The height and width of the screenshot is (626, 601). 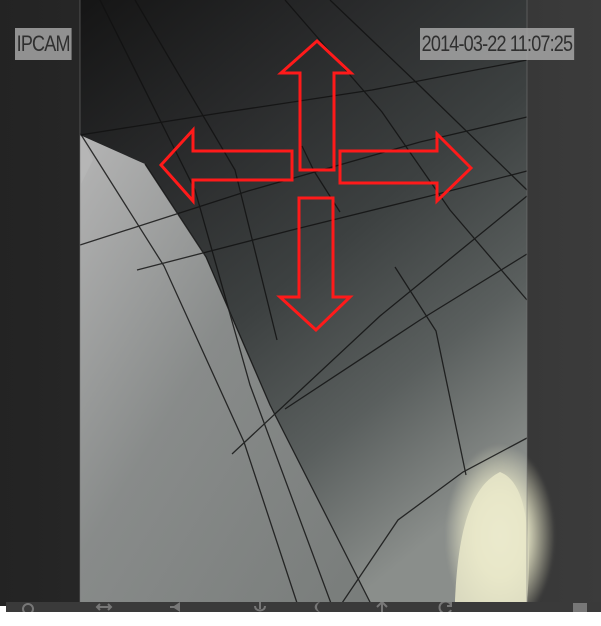 What do you see at coordinates (315, 264) in the screenshot?
I see `arrow-down-icon` at bounding box center [315, 264].